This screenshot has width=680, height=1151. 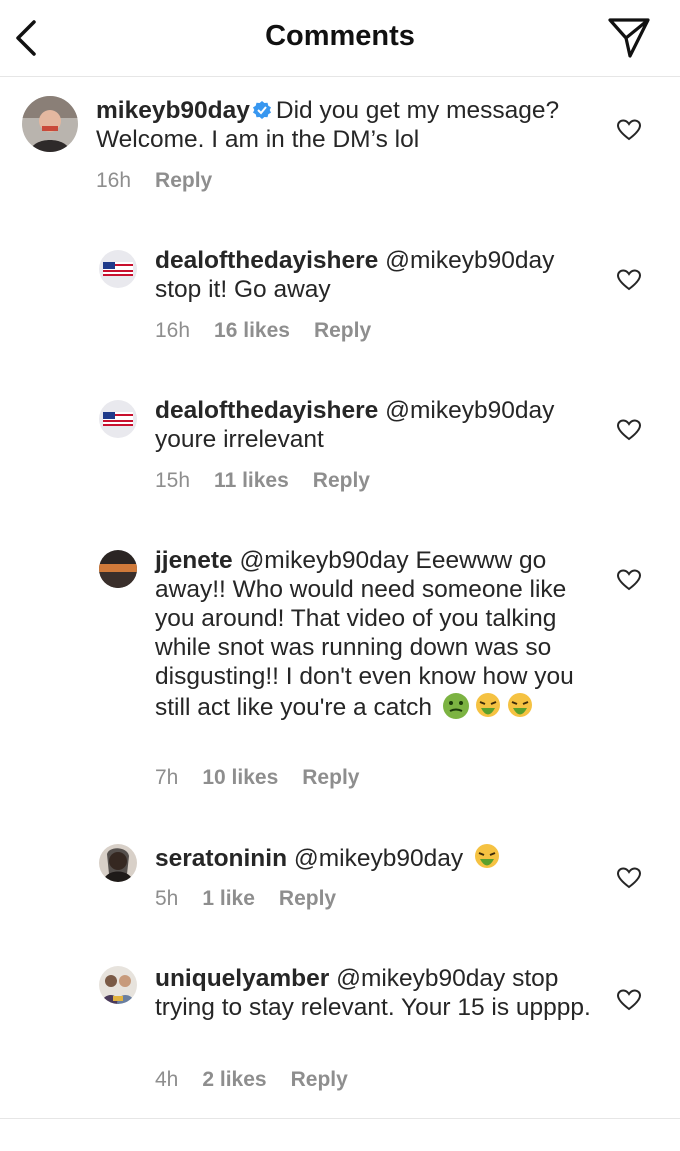 I want to click on comment-username: jjenete, so click(x=194, y=560).